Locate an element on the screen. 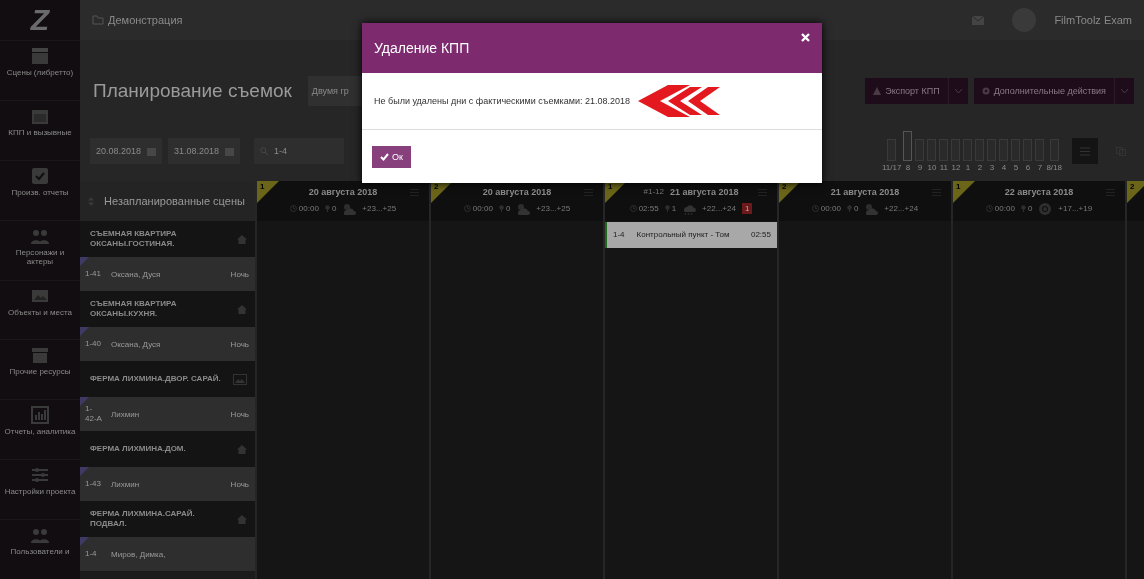  location-name: ФЕРМА ЛИХМИНА.САРАЙ. ПОДВАЛ. is located at coordinates (143, 519).